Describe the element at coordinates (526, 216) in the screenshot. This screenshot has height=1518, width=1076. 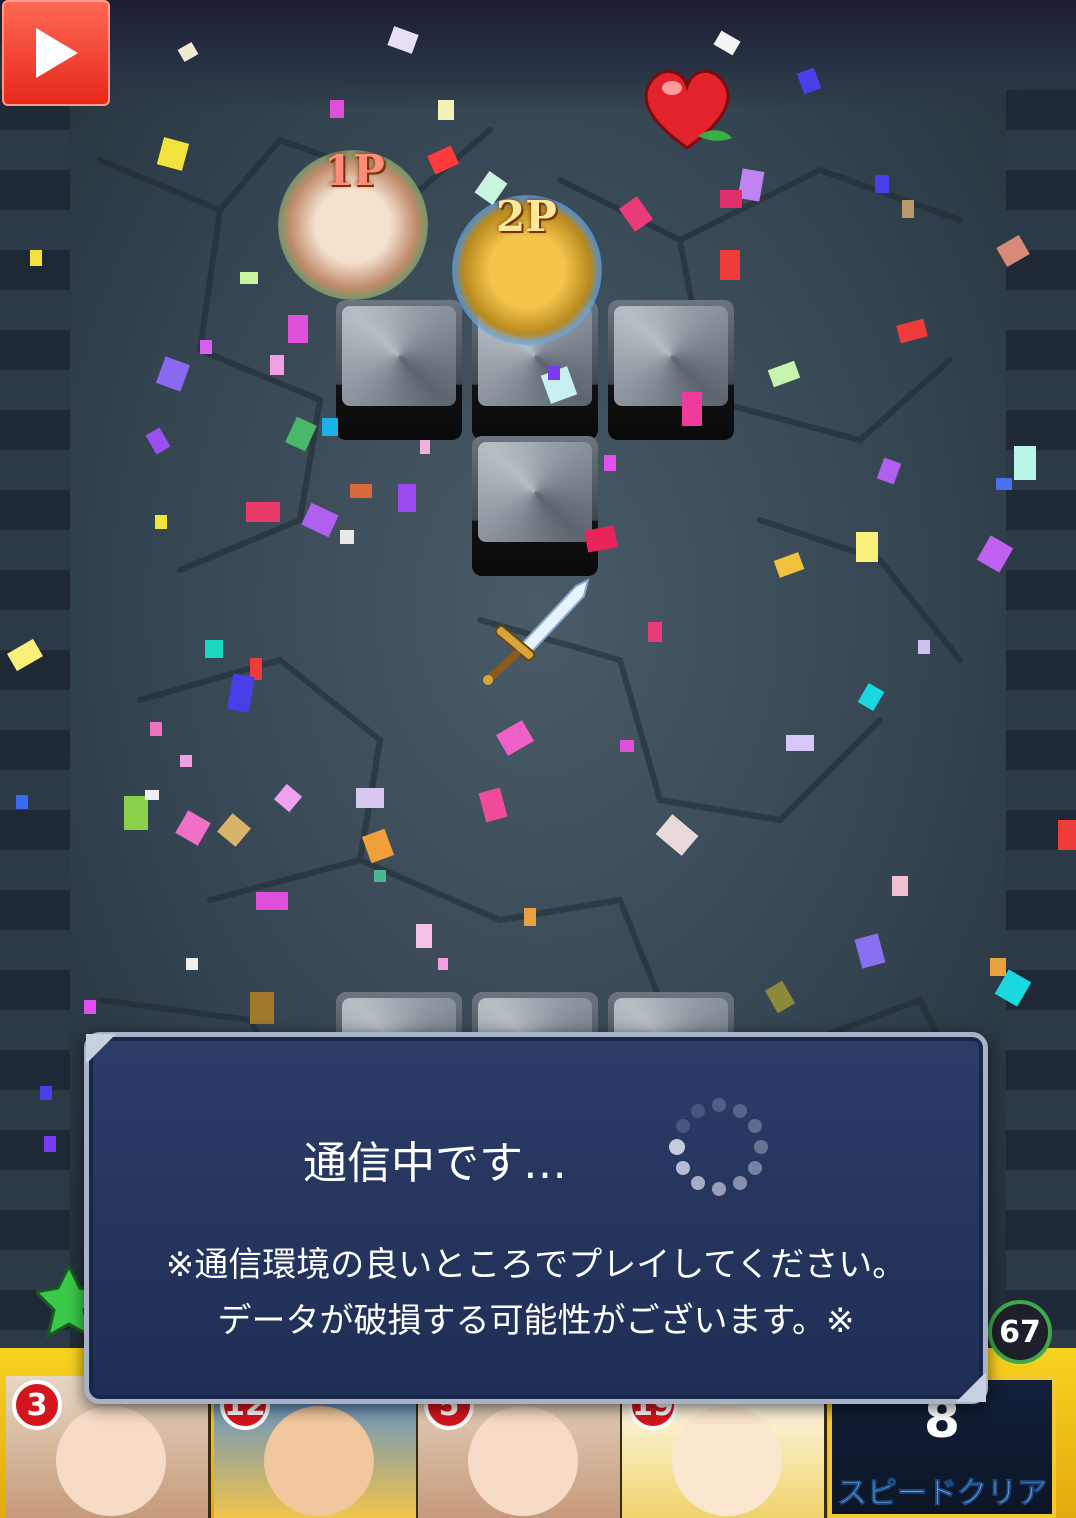
I see `player-2-label: 2P` at that location.